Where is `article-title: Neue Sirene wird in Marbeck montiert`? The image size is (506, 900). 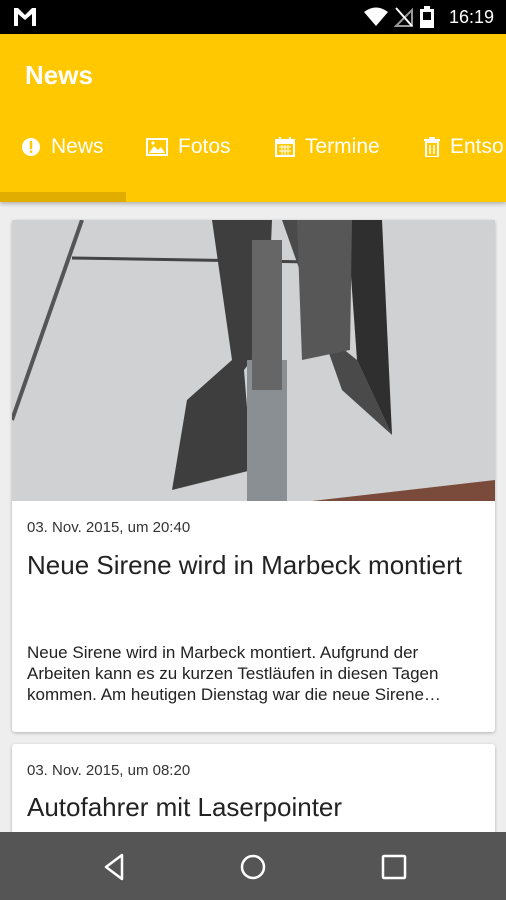 article-title: Neue Sirene wird in Marbeck montiert is located at coordinates (244, 565).